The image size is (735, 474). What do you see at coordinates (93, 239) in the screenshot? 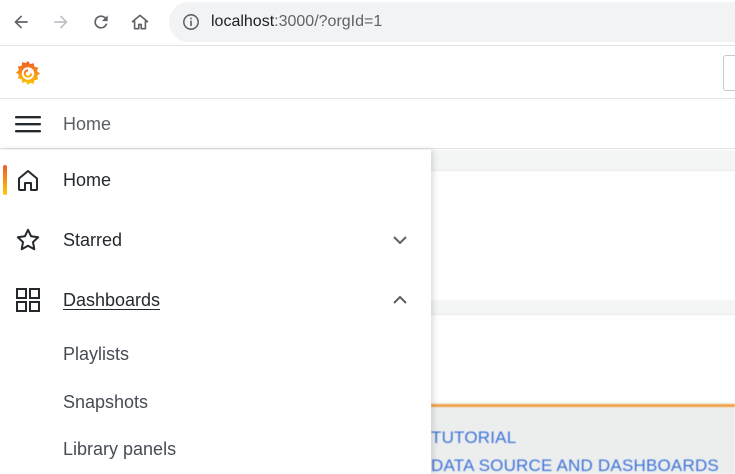
I see `menu-item-label: Starred` at bounding box center [93, 239].